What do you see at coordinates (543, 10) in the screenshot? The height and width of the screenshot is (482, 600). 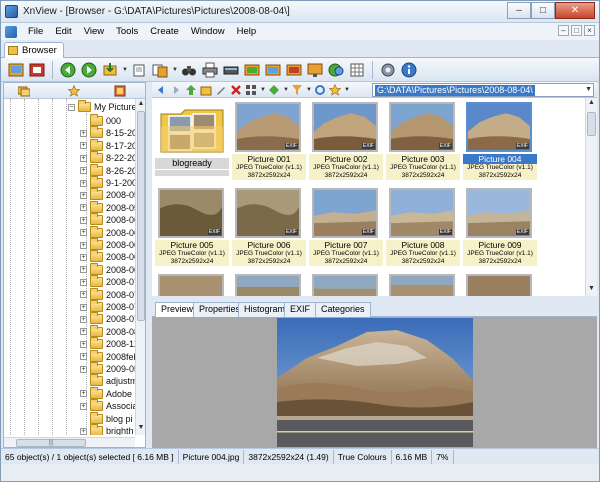 I see `maximize-button: □` at bounding box center [543, 10].